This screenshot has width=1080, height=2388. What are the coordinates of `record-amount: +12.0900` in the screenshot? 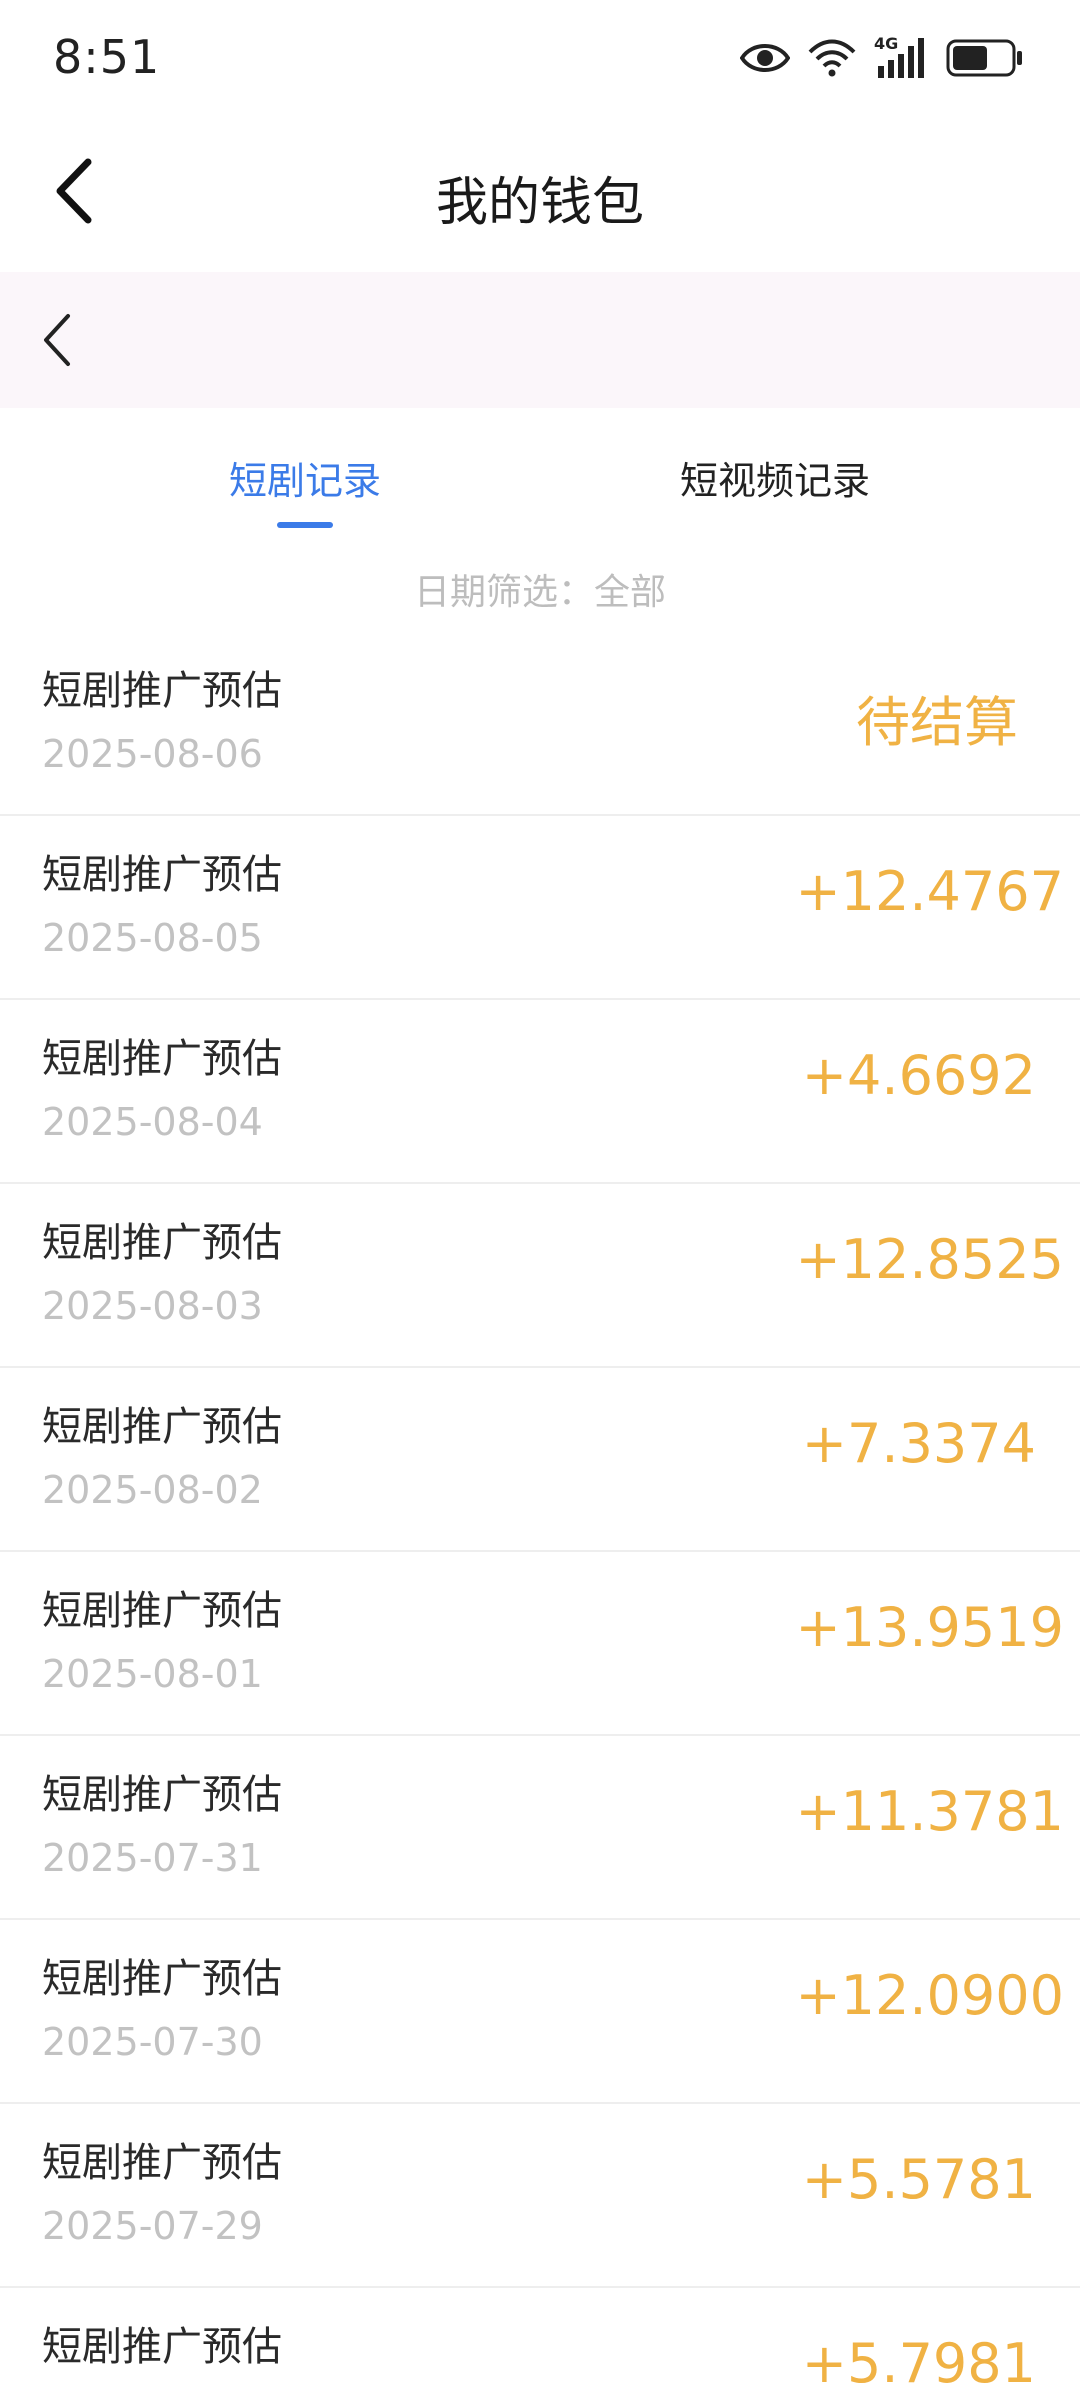 It's located at (929, 1995).